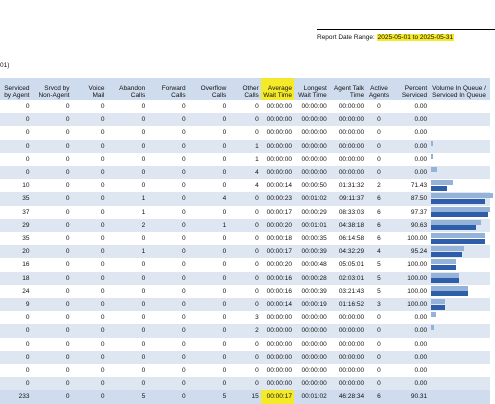 This screenshot has width=495, height=404. I want to click on table-row: 0 0 0 0 0 0 1 00:00:00 00:00:00 00:00:00 0 0.00, so click(245, 146).